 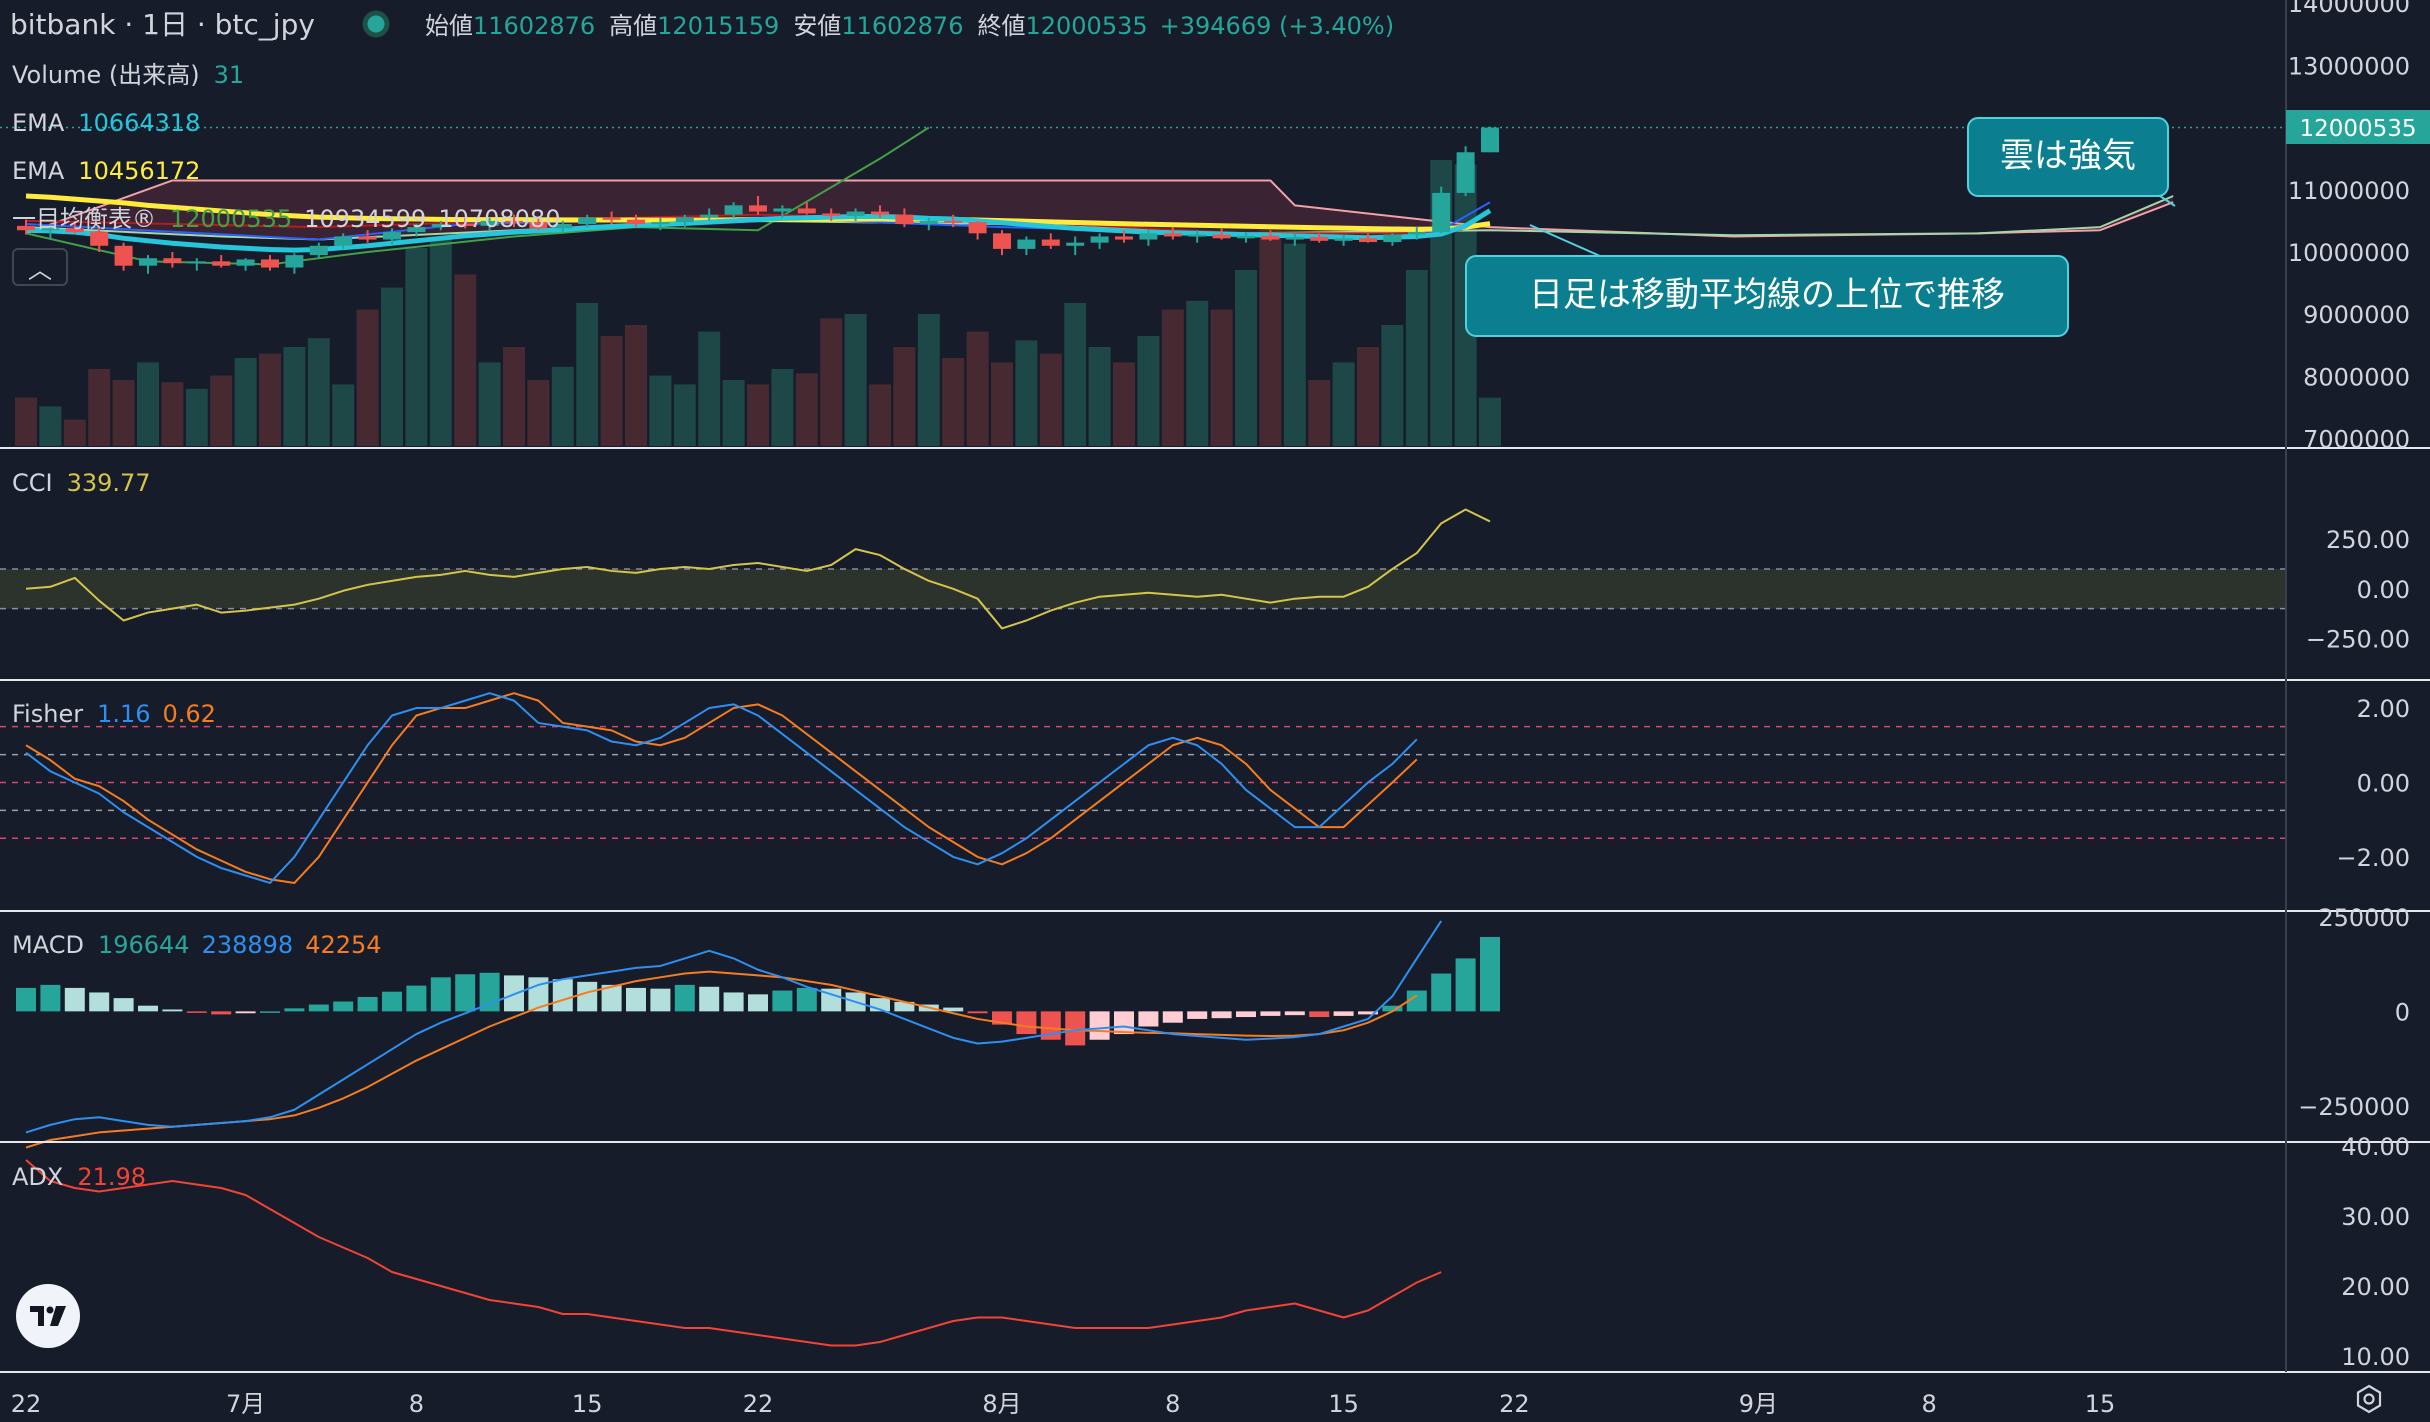 What do you see at coordinates (449, 26) in the screenshot?
I see `open-label: 始値` at bounding box center [449, 26].